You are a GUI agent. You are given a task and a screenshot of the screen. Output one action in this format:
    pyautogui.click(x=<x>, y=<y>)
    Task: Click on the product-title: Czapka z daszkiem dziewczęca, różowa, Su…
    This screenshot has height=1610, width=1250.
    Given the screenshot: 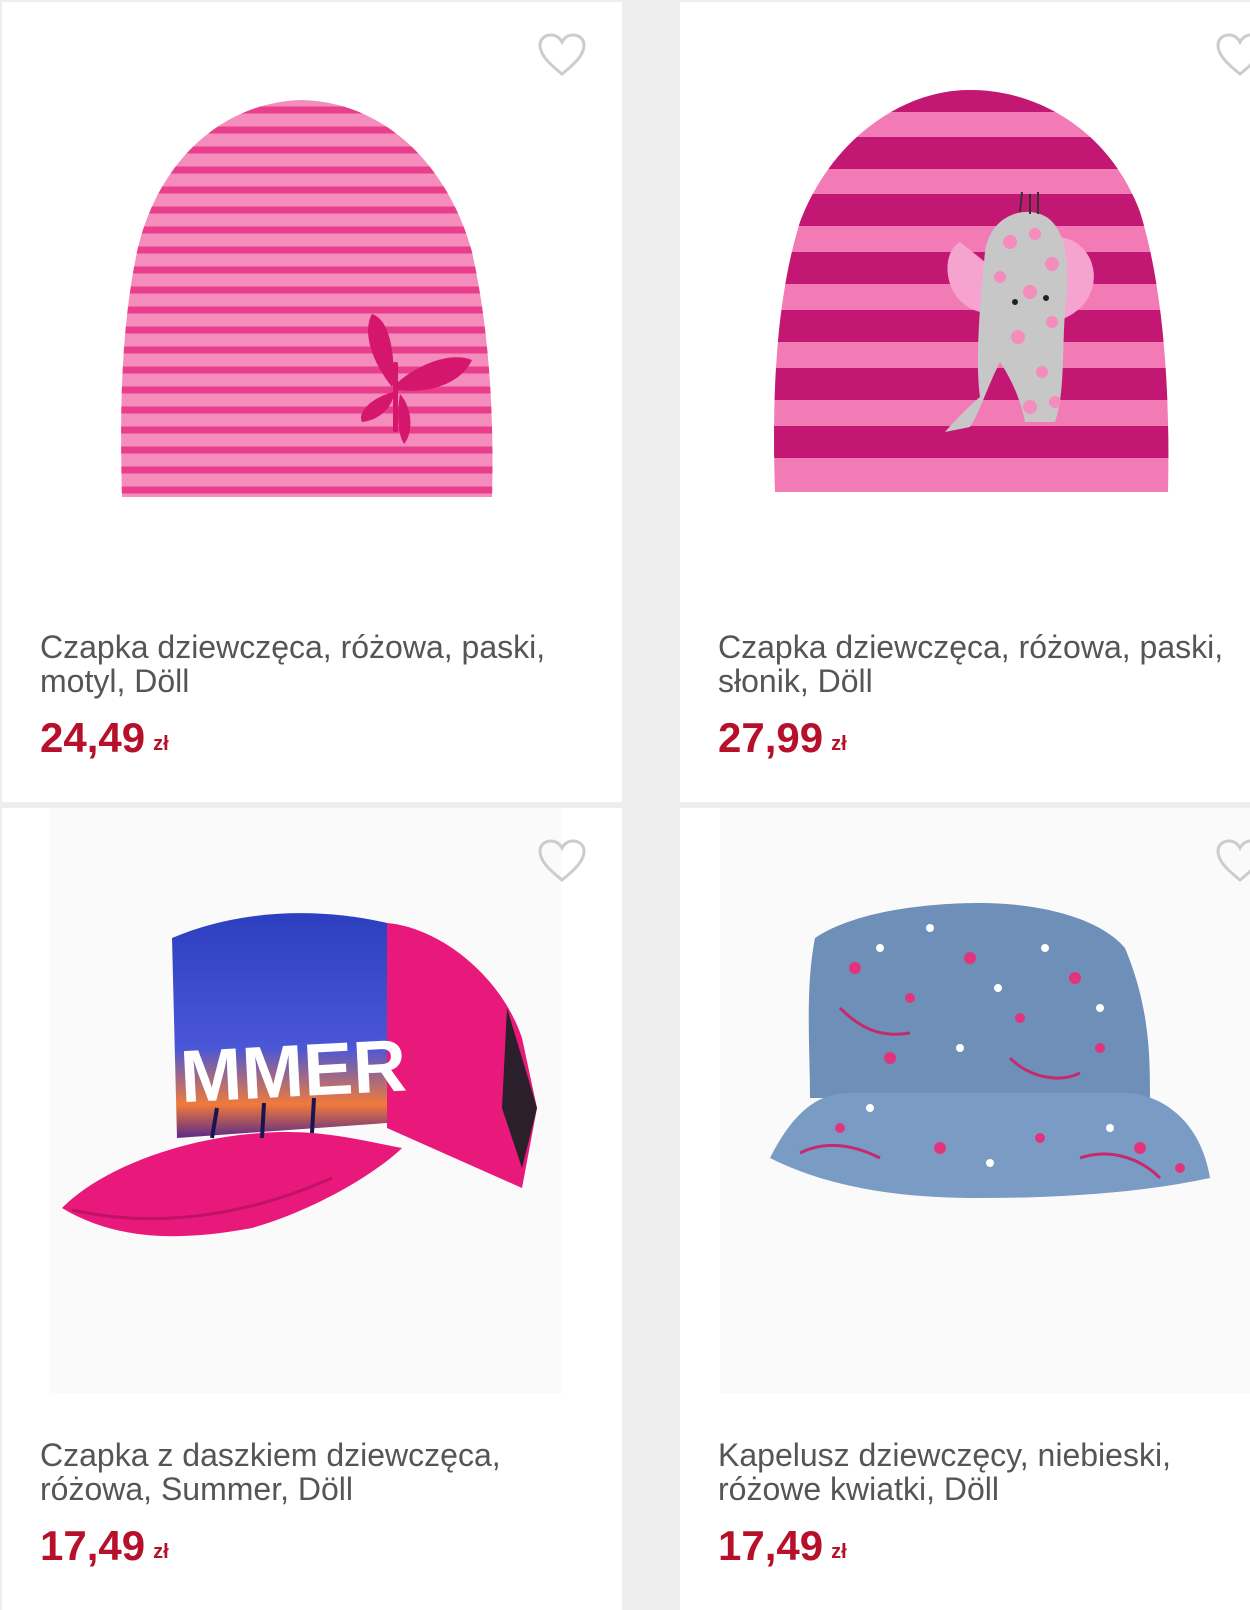 What is the action you would take?
    pyautogui.click(x=320, y=1472)
    